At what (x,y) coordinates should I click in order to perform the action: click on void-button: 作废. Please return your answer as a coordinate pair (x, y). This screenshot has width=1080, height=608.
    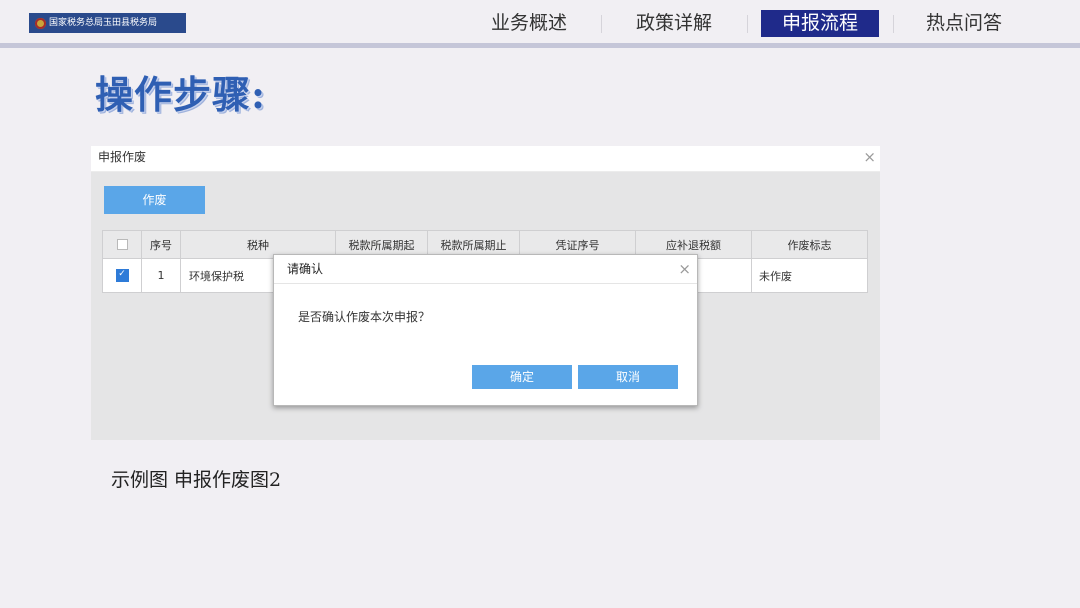
    Looking at the image, I should click on (154, 200).